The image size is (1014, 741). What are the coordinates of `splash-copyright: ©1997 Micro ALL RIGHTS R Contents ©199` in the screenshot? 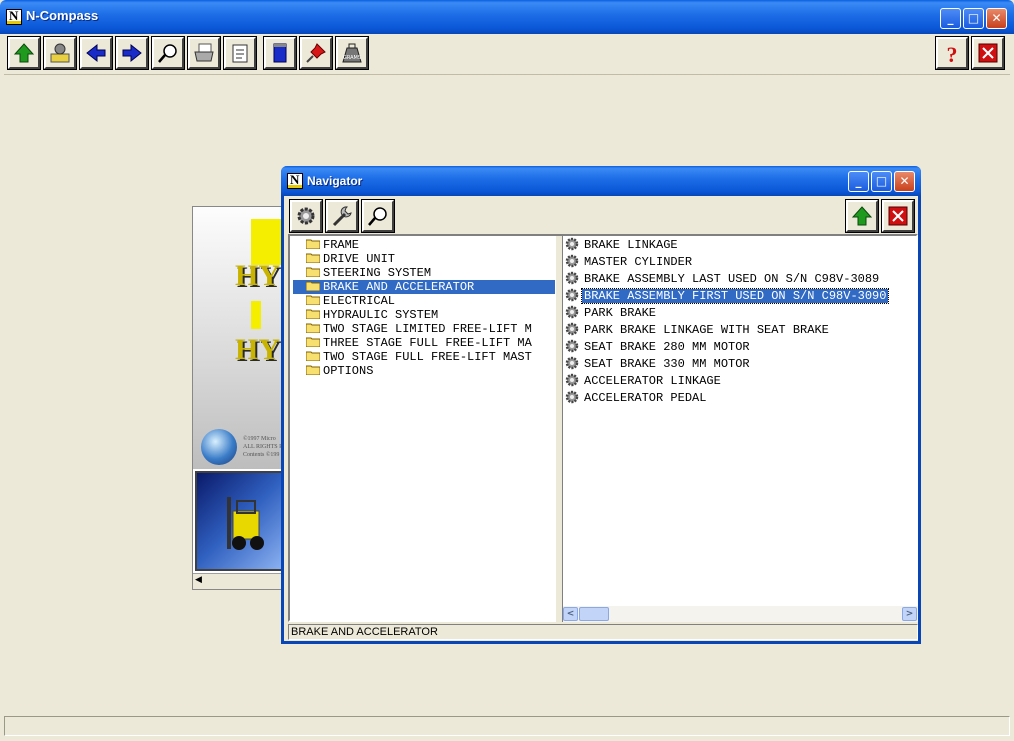 It's located at (263, 447).